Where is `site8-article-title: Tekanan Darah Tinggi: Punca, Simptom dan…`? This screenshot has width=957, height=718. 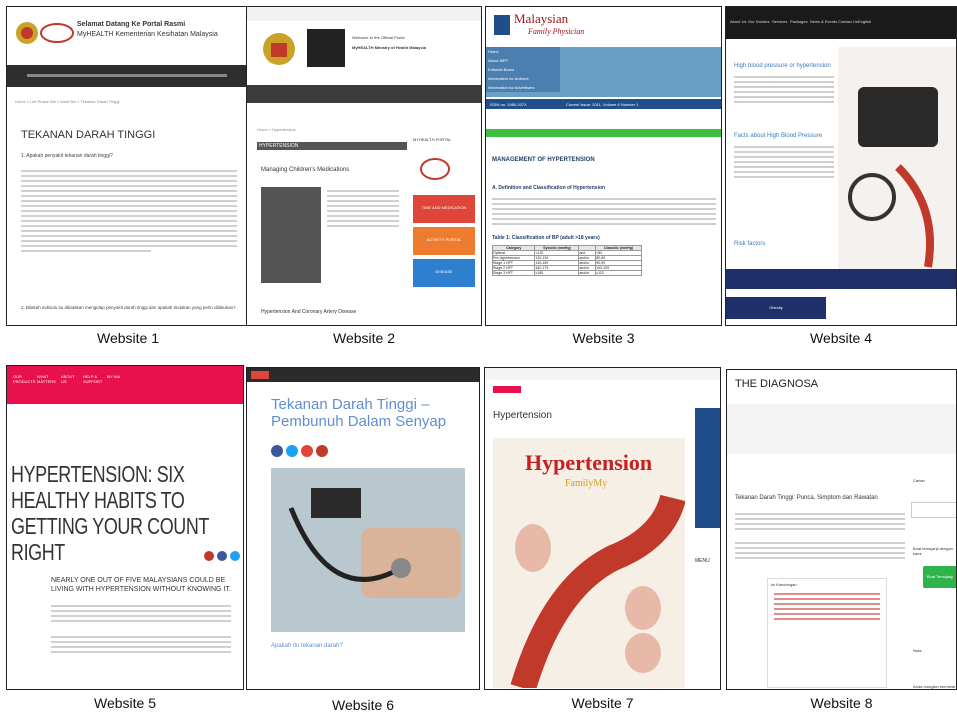 site8-article-title: Tekanan Darah Tinggi: Punca, Simptom dan… is located at coordinates (806, 498).